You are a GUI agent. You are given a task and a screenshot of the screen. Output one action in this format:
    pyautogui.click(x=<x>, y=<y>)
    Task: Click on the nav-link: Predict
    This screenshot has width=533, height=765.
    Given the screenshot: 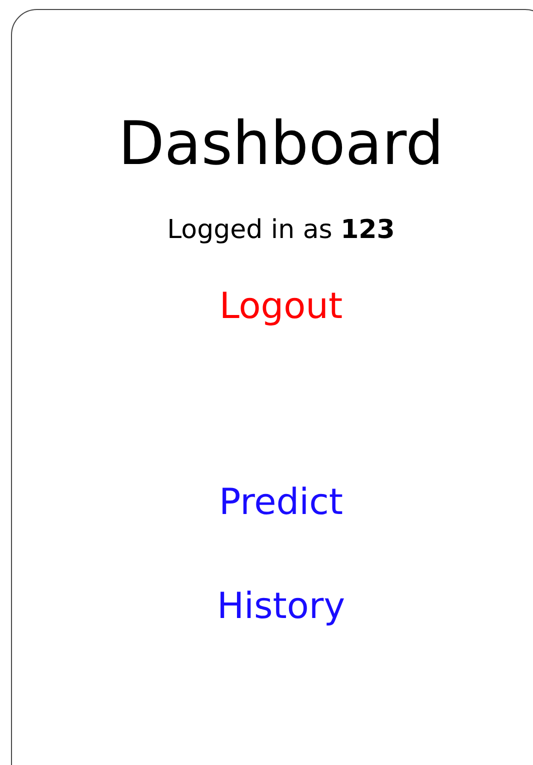 What is the action you would take?
    pyautogui.click(x=281, y=503)
    